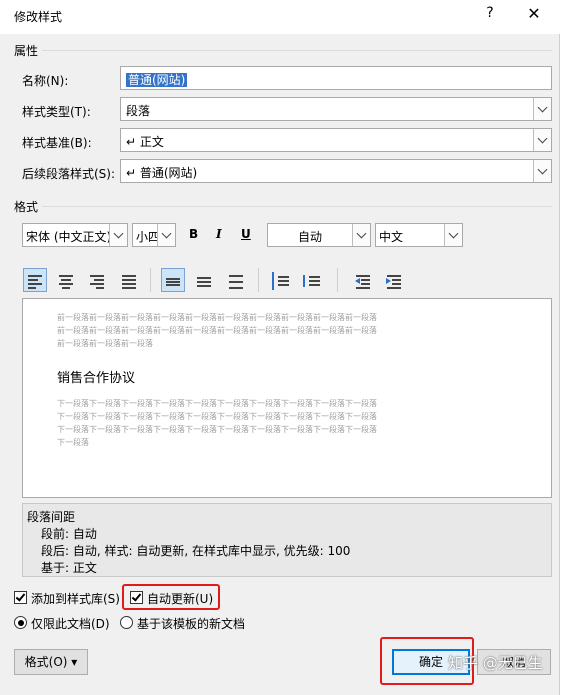  Describe the element at coordinates (97, 280) in the screenshot. I see `align-right-icon` at that location.